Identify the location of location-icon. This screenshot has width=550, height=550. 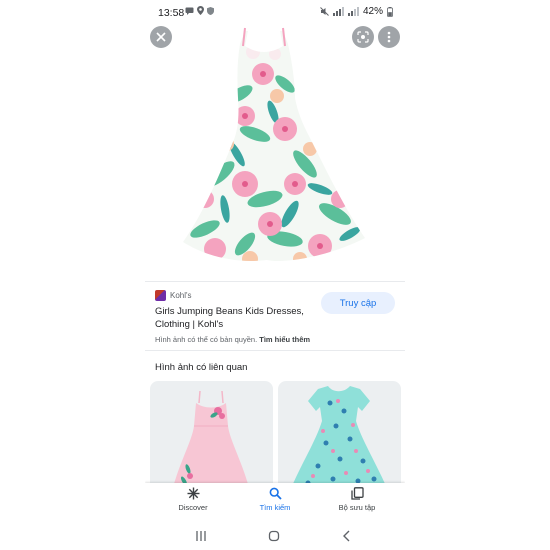
(200, 10).